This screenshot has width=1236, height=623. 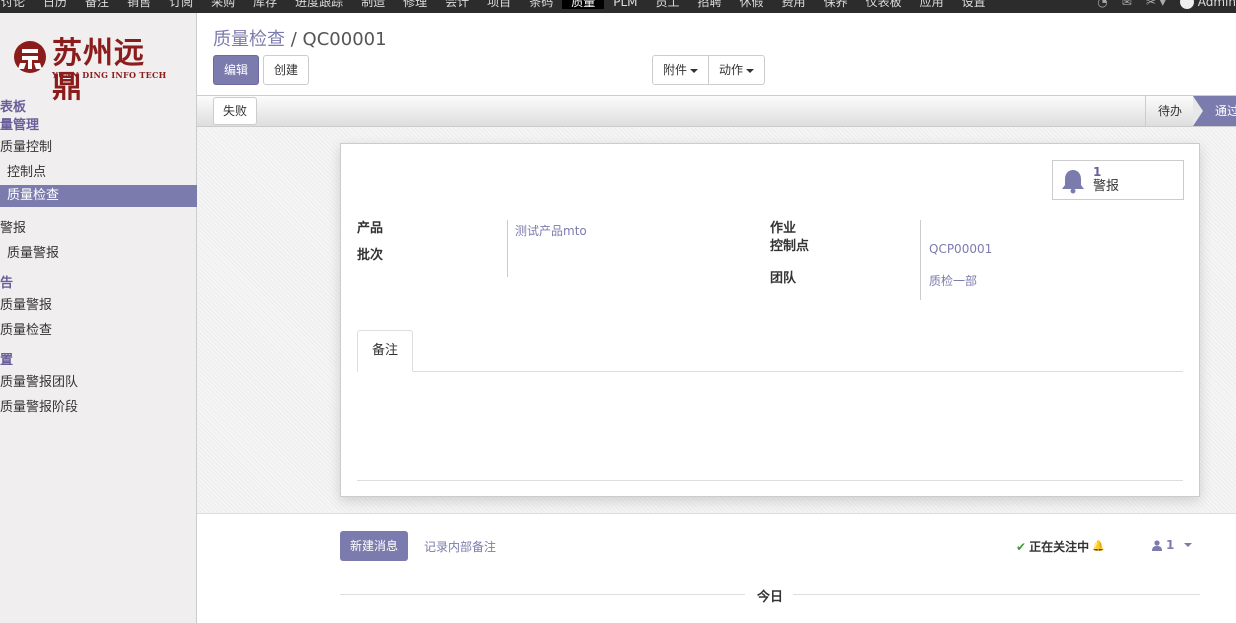 I want to click on topnav-item: 质量, so click(x=583, y=4).